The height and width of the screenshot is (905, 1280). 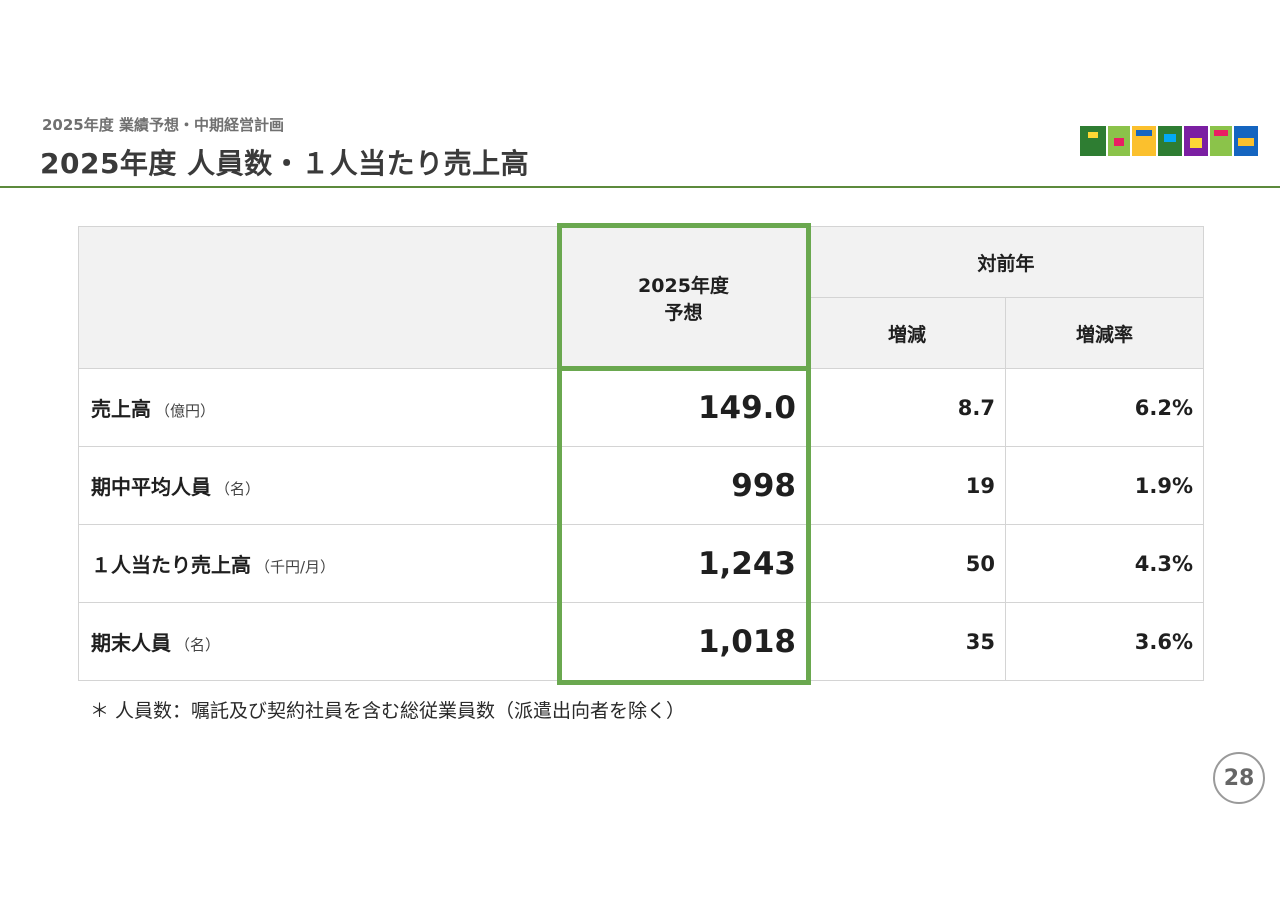 I want to click on header-forecast: 2025年度 予想, so click(x=683, y=297).